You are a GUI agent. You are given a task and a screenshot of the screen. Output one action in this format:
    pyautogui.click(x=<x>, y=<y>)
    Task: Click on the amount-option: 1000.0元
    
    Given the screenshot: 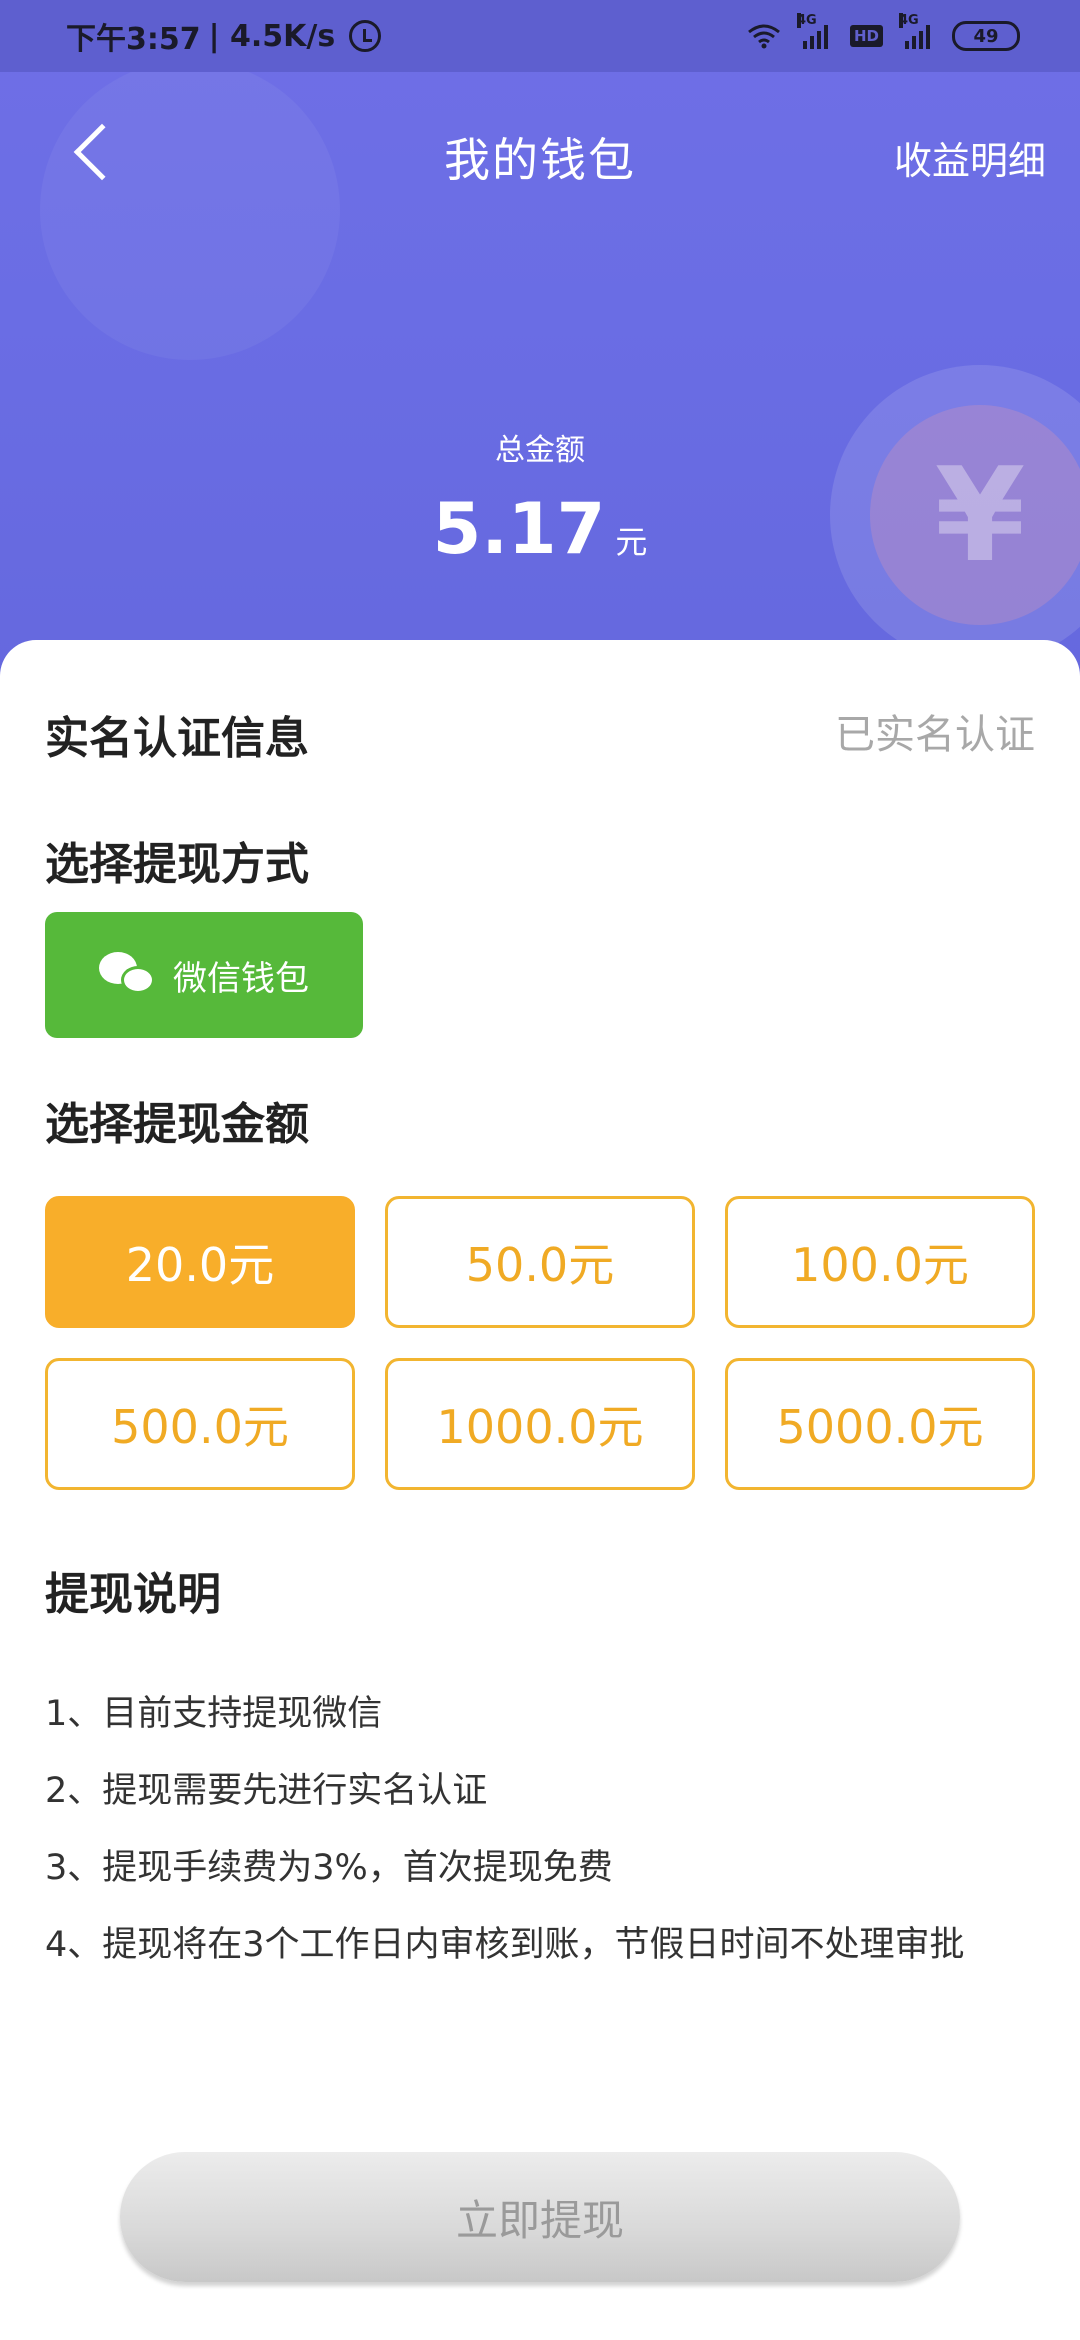 What is the action you would take?
    pyautogui.click(x=540, y=1424)
    